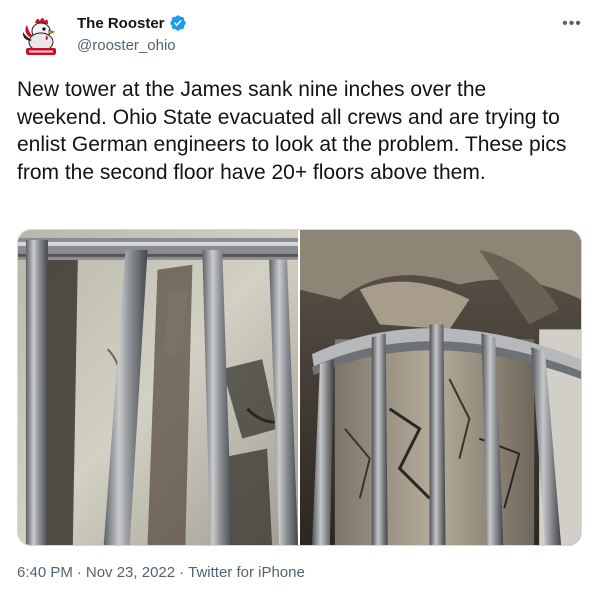 The height and width of the screenshot is (598, 598). What do you see at coordinates (178, 23) in the screenshot?
I see `verified-badge-icon` at bounding box center [178, 23].